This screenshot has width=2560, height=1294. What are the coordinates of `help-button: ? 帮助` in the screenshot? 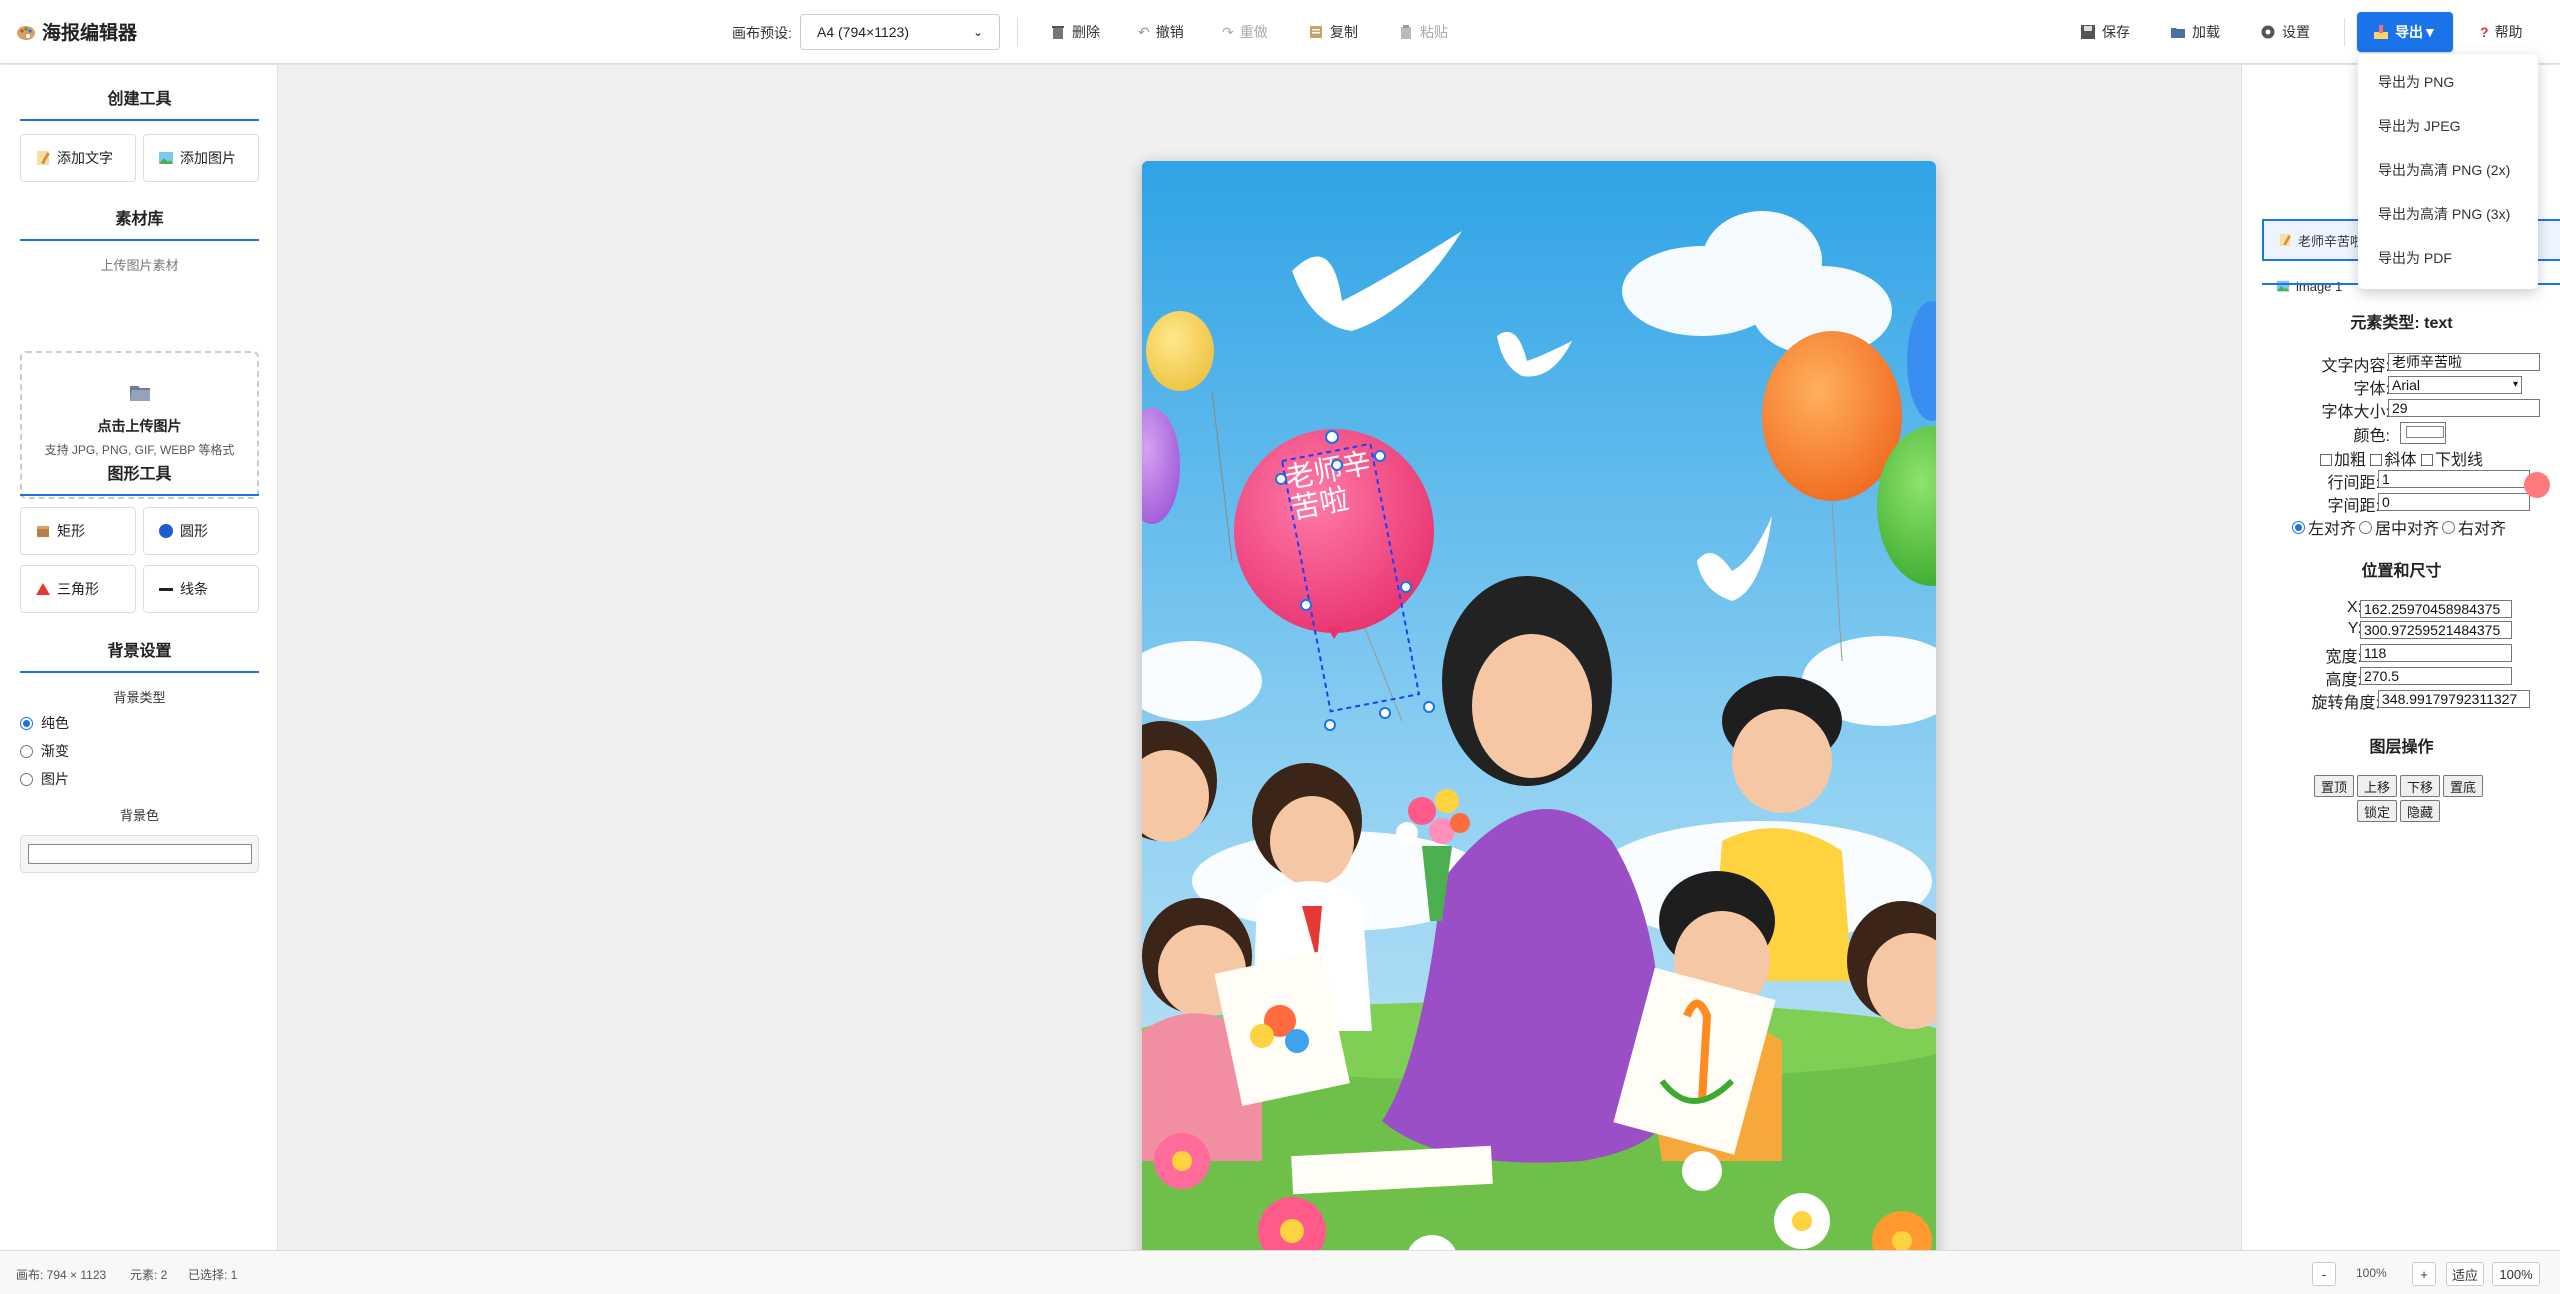 It's located at (2501, 32).